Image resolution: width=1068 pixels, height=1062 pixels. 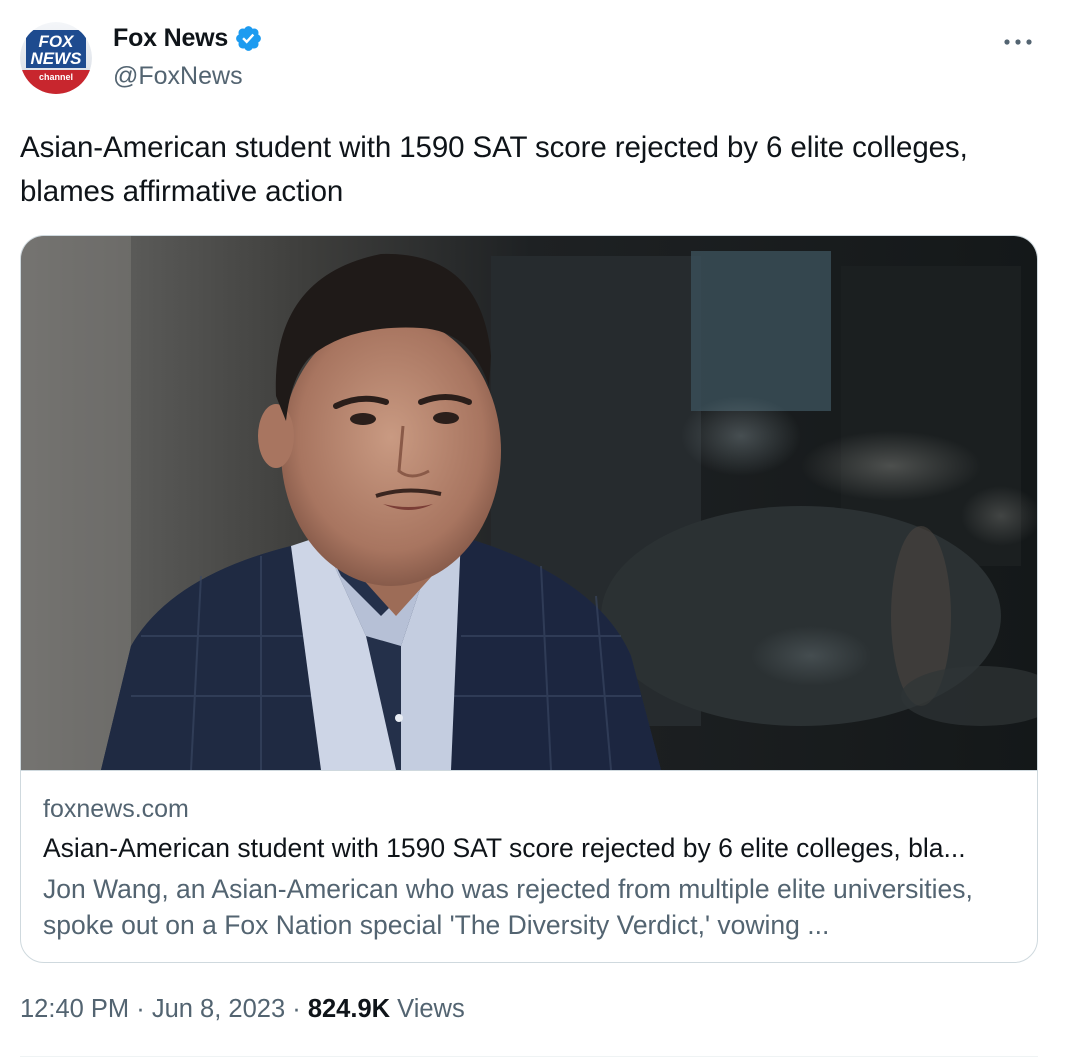 What do you see at coordinates (218, 1009) in the screenshot?
I see `tweet-date: Jun 8, 2023` at bounding box center [218, 1009].